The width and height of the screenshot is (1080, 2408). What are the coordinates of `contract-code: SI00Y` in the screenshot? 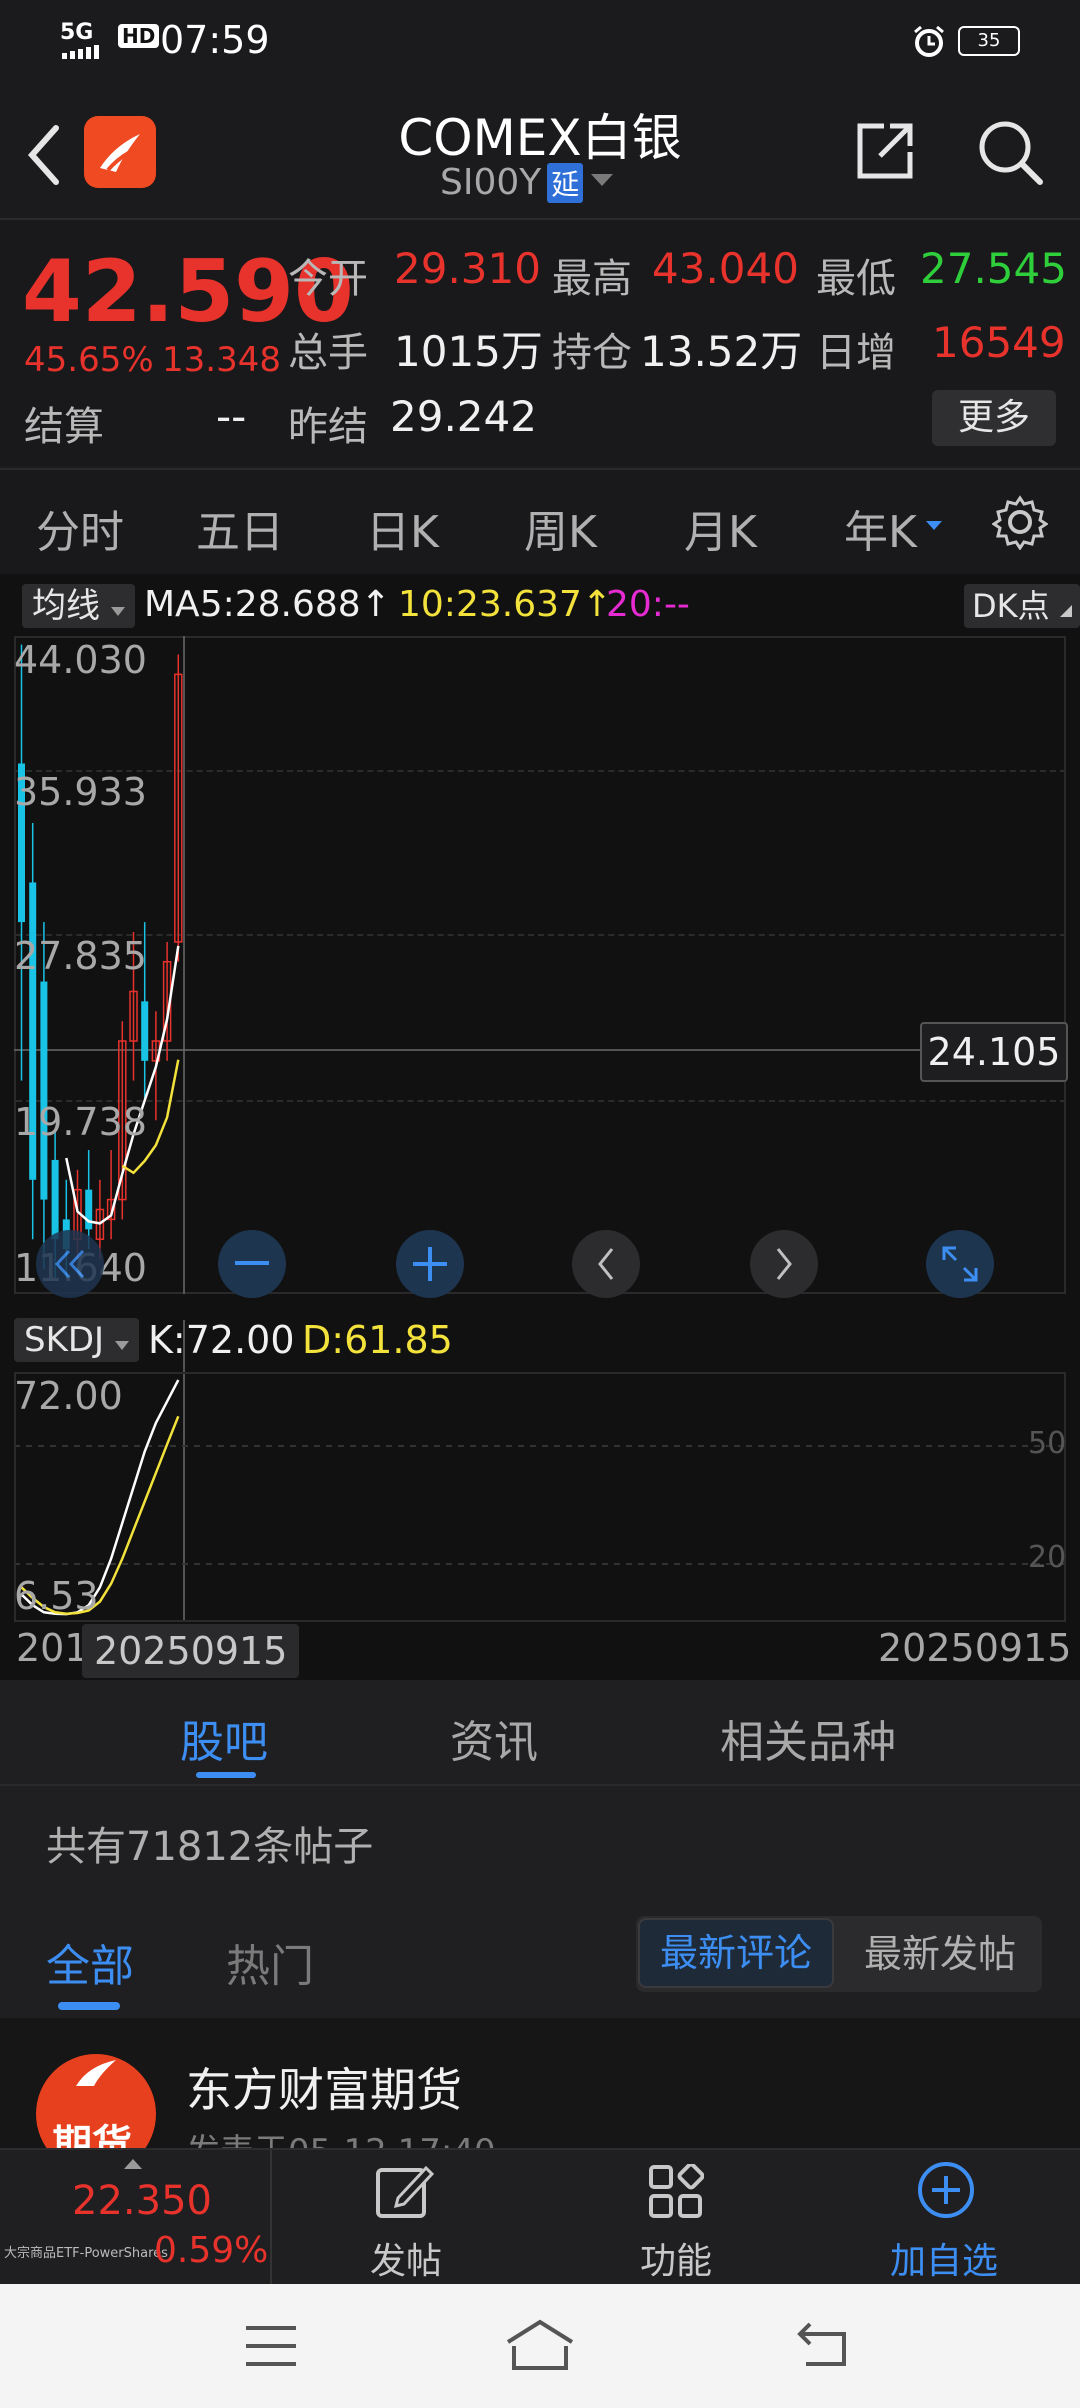 It's located at (491, 182).